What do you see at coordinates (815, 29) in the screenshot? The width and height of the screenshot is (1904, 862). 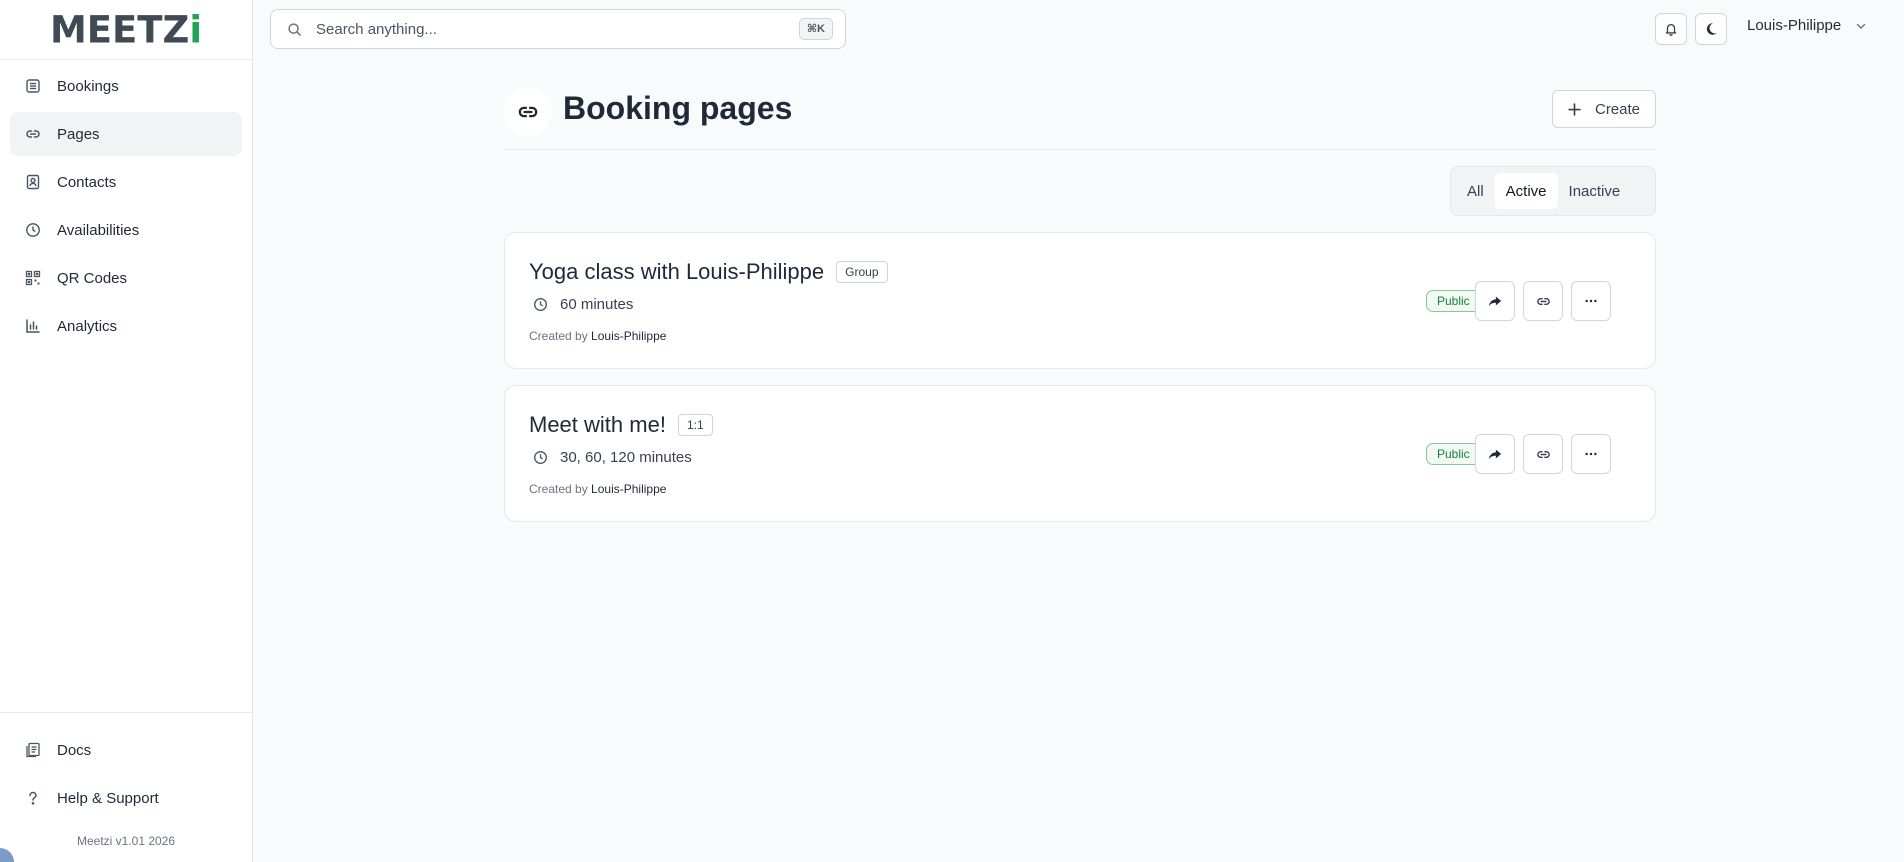 I see `search-shortcut: ⌘K` at bounding box center [815, 29].